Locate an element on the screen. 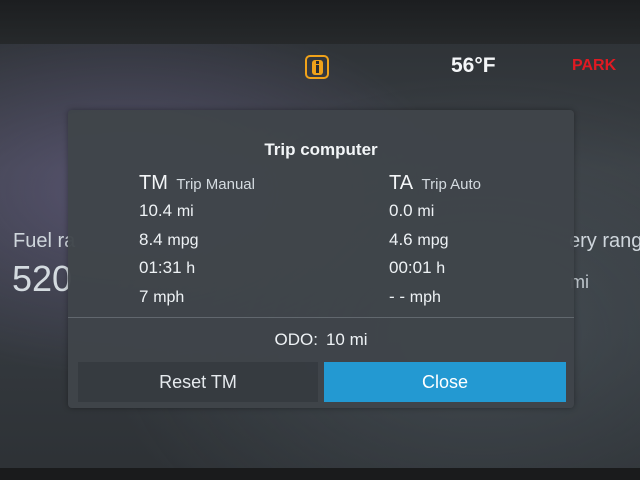 This screenshot has width=640, height=480. screen-bezel-top is located at coordinates (320, 22).